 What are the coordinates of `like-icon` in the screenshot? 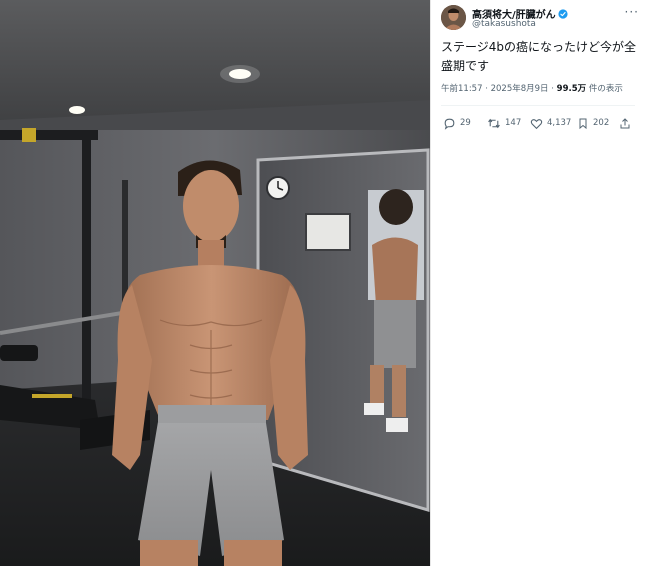 It's located at (536, 123).